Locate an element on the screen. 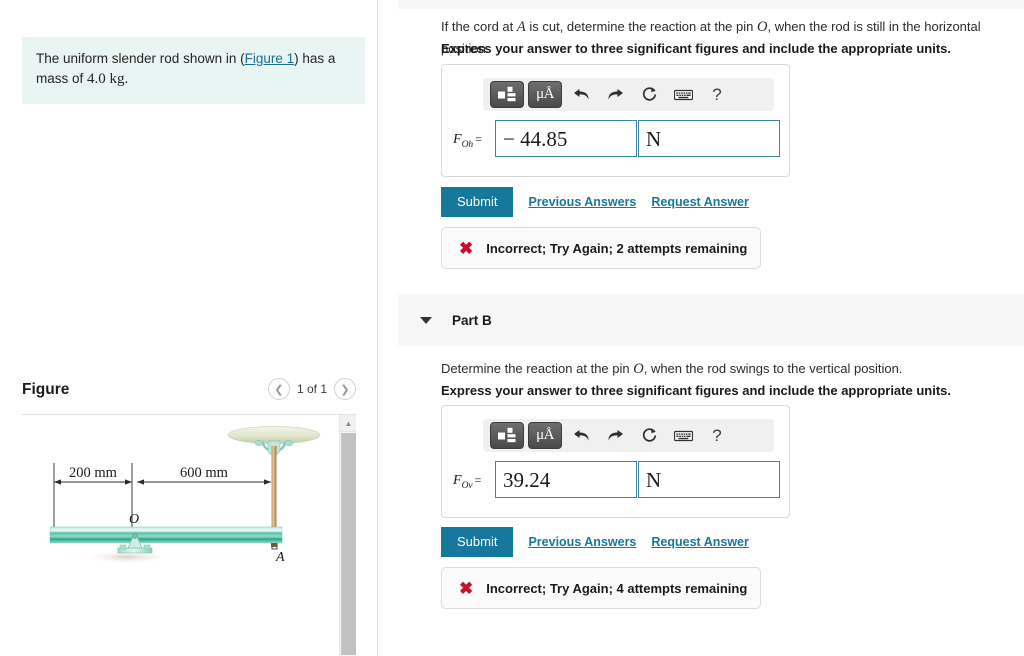  part-b-math-toolbar: μÅ ? is located at coordinates (628, 435).